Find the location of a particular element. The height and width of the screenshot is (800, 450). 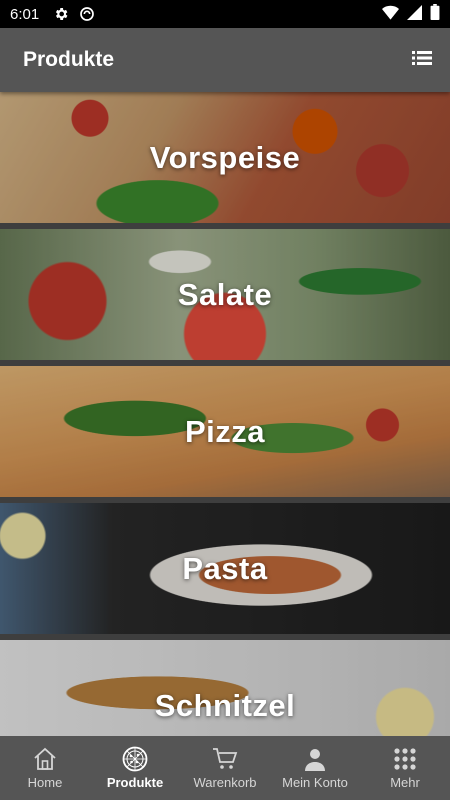

category-label: Pizza is located at coordinates (225, 431).